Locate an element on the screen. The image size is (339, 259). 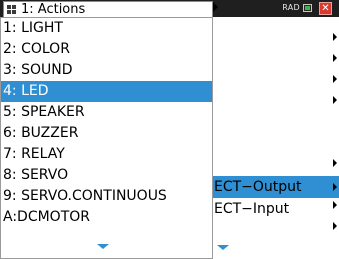
tab-menu-arrow-icon is located at coordinates (215, 7).